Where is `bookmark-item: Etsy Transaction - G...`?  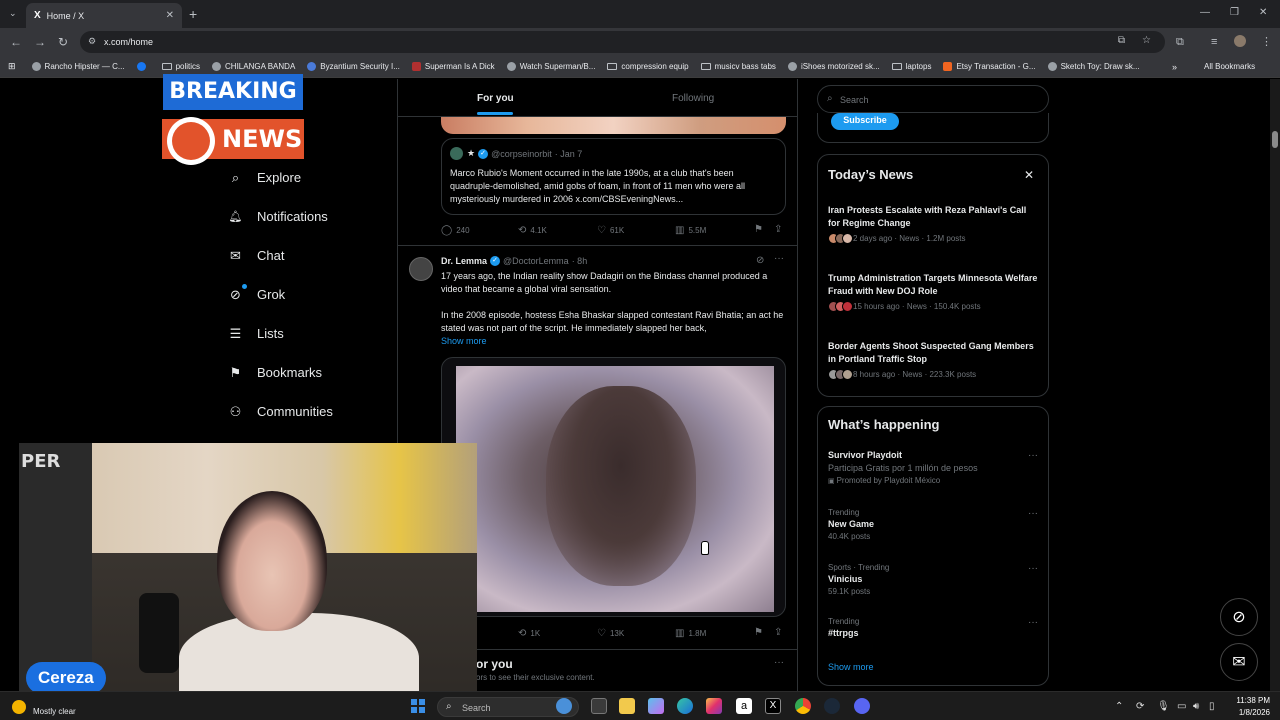 bookmark-item: Etsy Transaction - G... is located at coordinates (989, 66).